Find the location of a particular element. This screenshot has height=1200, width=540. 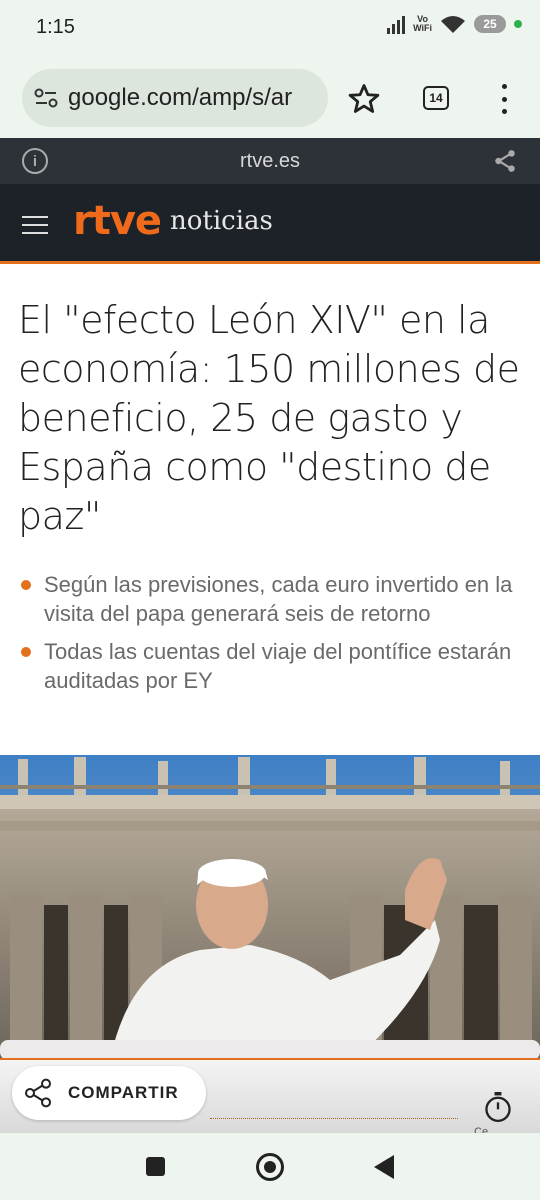

battery-icon: 25 is located at coordinates (490, 24).